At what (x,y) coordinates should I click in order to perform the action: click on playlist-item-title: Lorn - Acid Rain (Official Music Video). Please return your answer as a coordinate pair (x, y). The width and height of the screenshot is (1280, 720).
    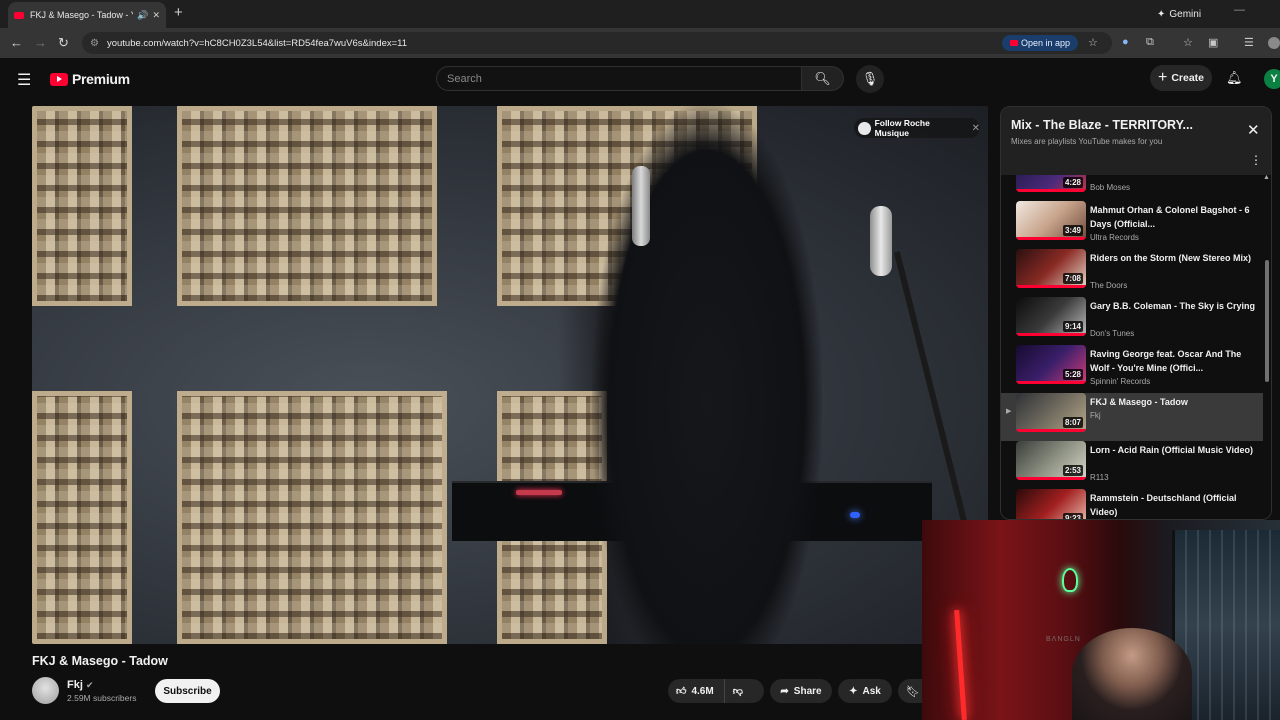
    Looking at the image, I should click on (1175, 450).